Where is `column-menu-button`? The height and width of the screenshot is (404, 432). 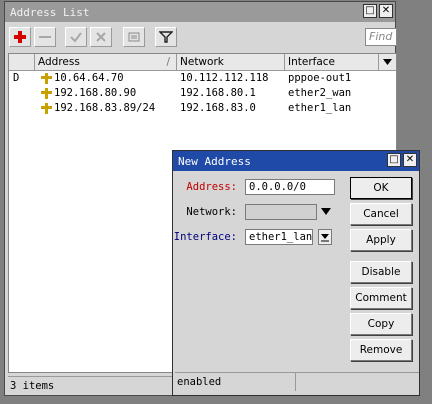 column-menu-button is located at coordinates (387, 62).